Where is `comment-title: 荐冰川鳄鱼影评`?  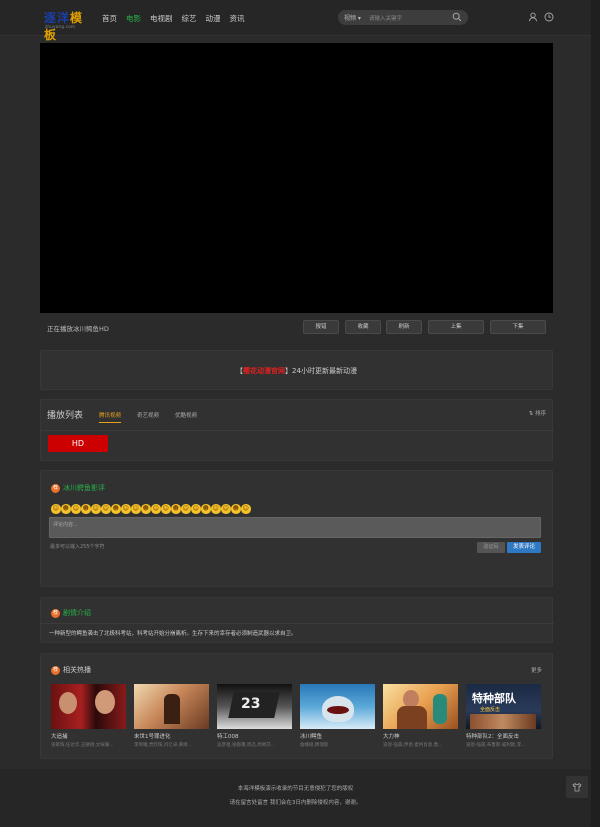 comment-title: 荐冰川鳄鱼影评 is located at coordinates (78, 488).